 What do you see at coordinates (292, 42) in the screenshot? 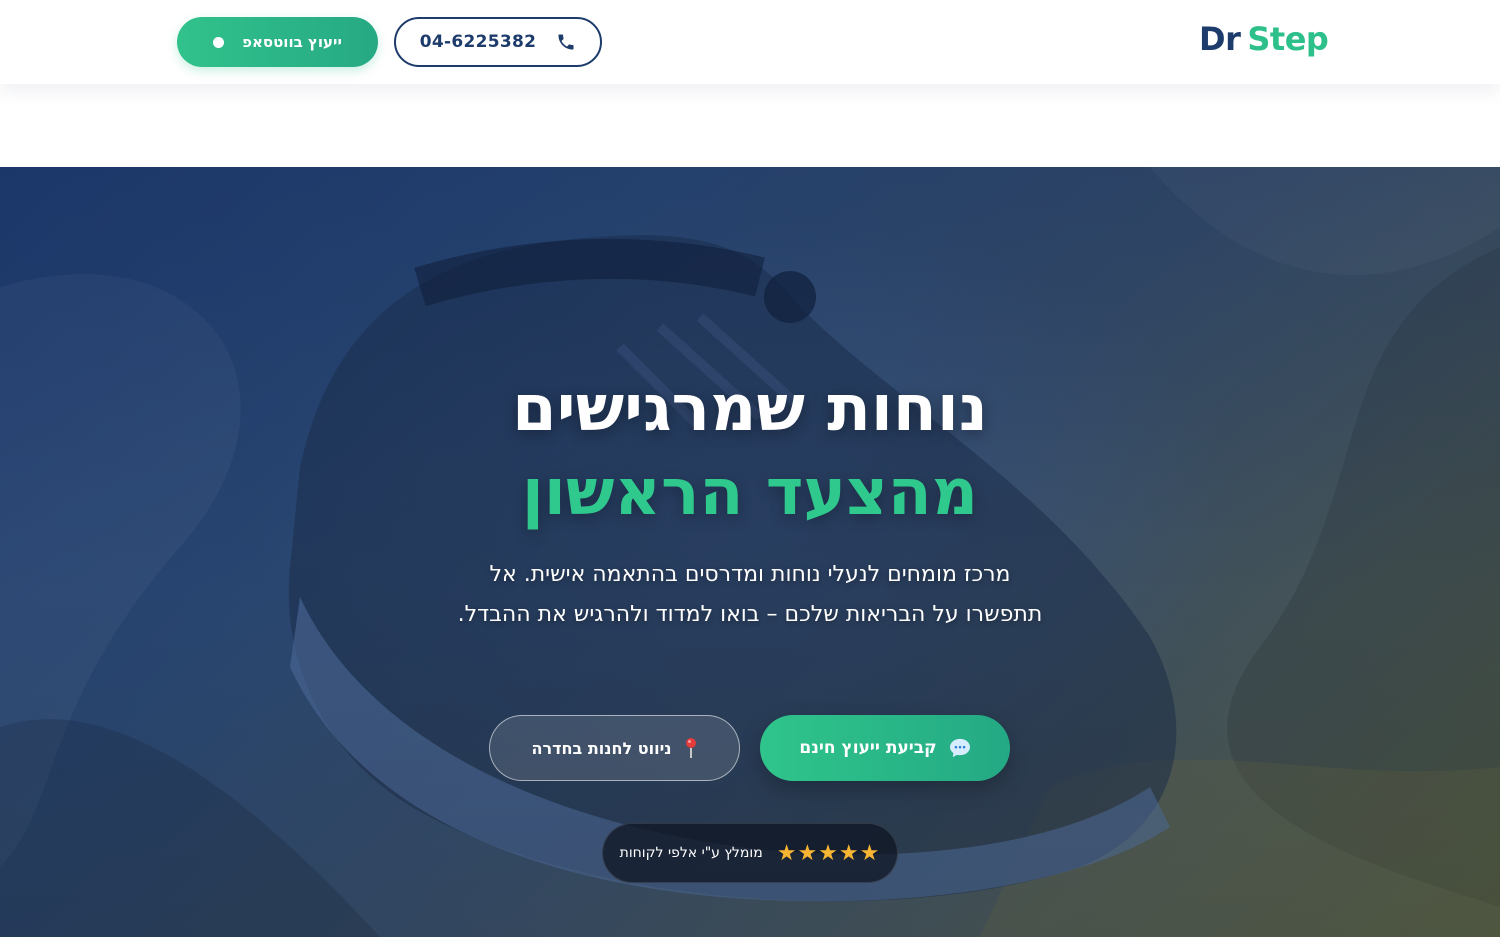
I see `whatsapp-label: ייעוץ בווטסאפ` at bounding box center [292, 42].